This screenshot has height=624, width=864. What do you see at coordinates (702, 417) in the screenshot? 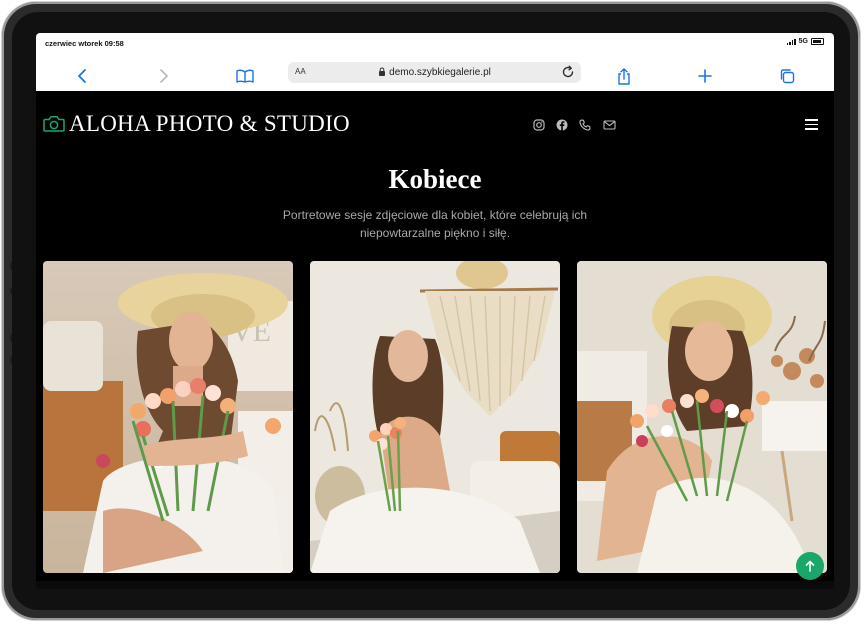
I see `gallery-photo-woman-hat-smiling` at bounding box center [702, 417].